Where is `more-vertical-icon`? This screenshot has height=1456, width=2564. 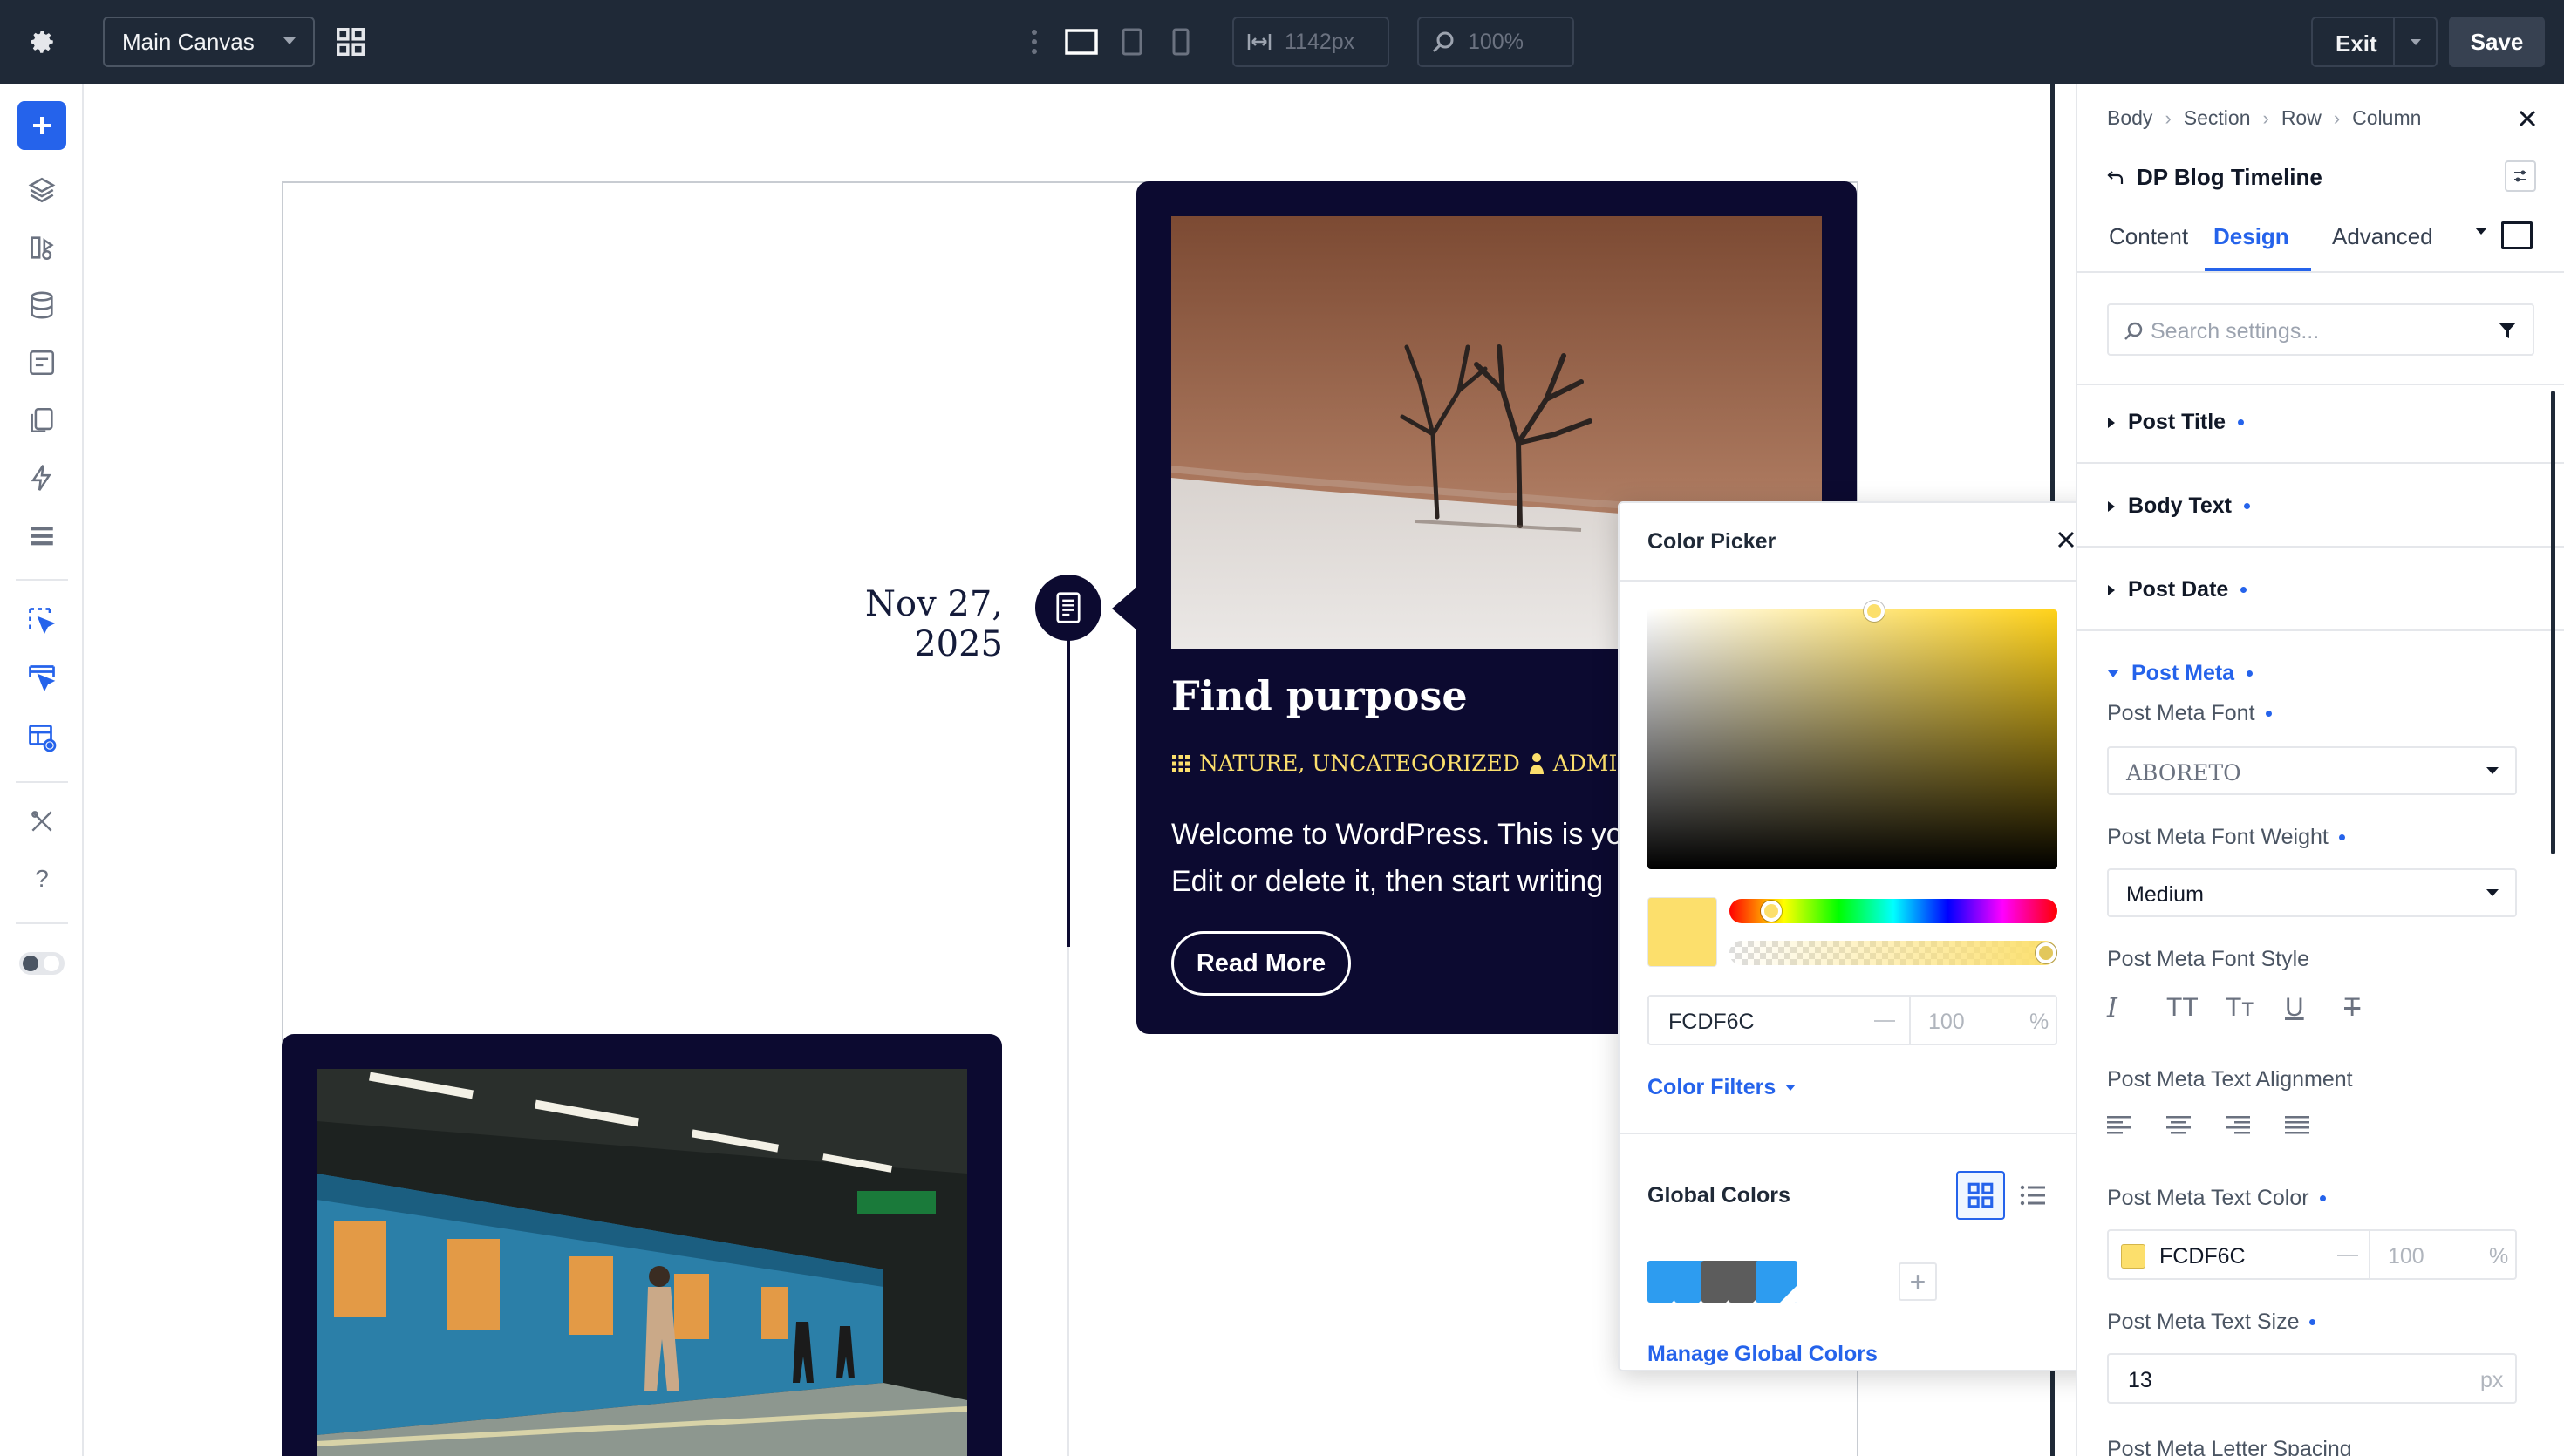
more-vertical-icon is located at coordinates (1034, 41).